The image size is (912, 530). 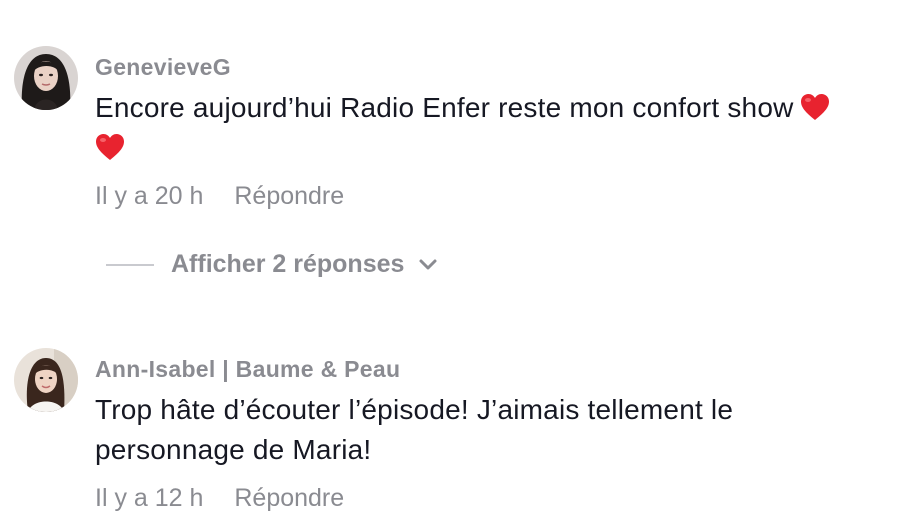 What do you see at coordinates (163, 67) in the screenshot?
I see `comment-username: GenevieveG` at bounding box center [163, 67].